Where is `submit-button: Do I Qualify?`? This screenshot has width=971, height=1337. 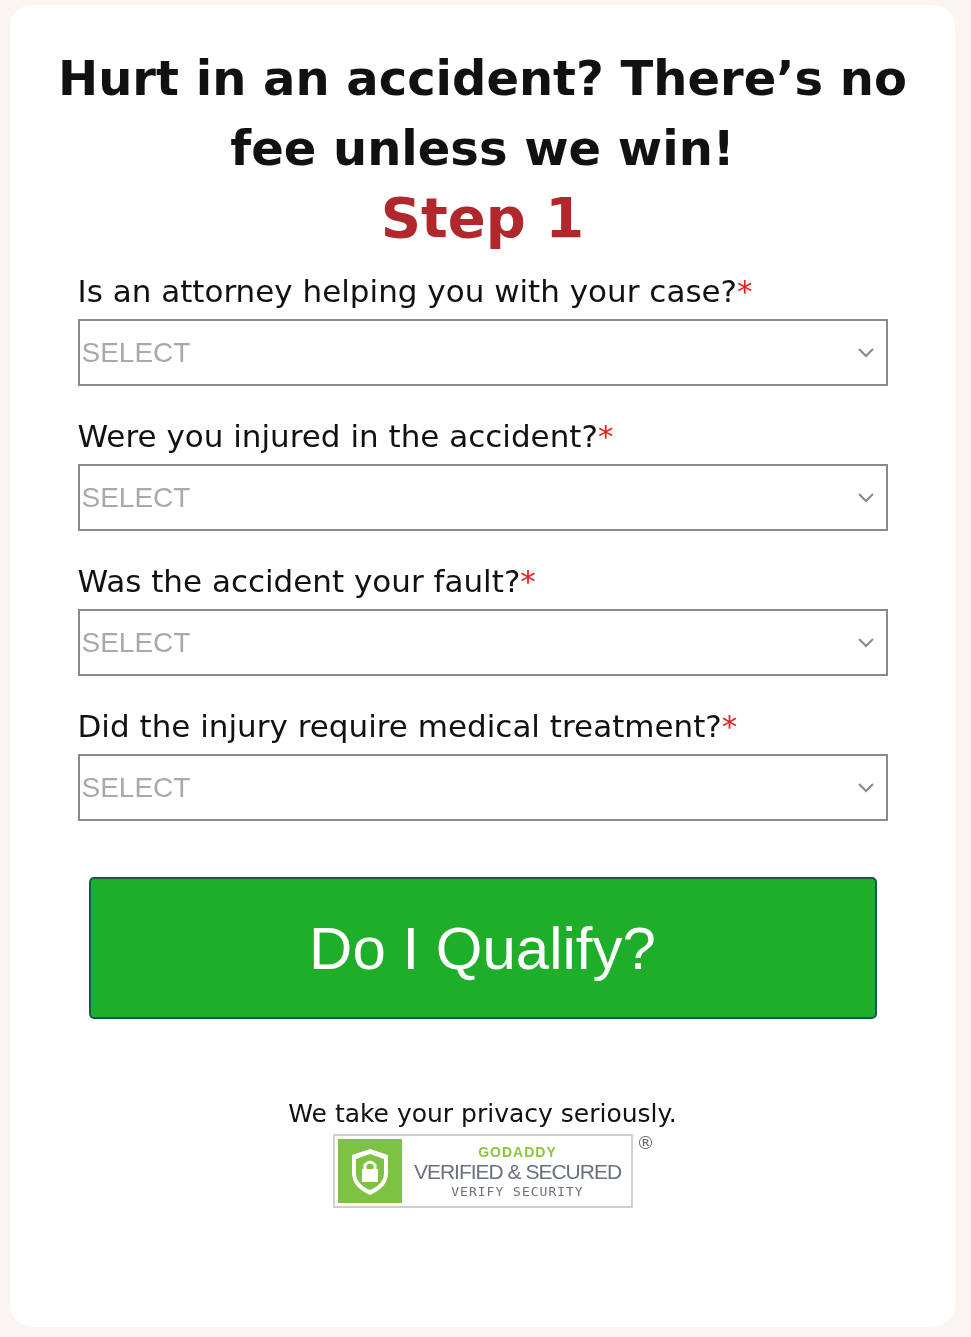 submit-button: Do I Qualify? is located at coordinates (482, 948).